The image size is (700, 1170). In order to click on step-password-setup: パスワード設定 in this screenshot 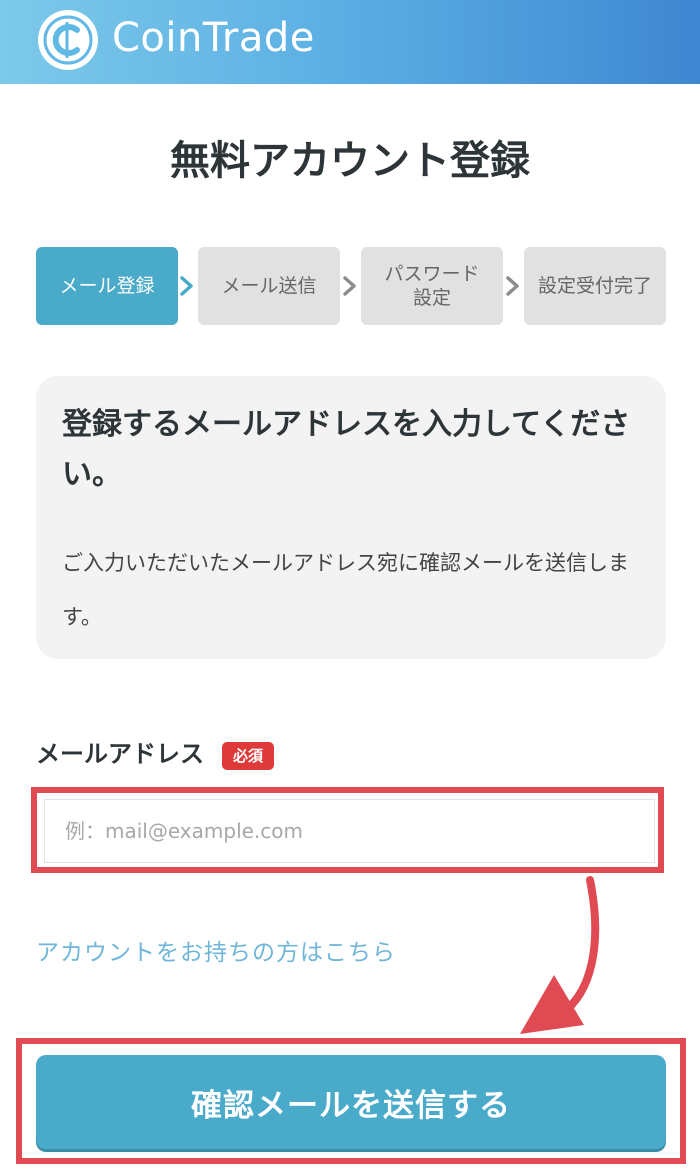, I will do `click(432, 286)`.